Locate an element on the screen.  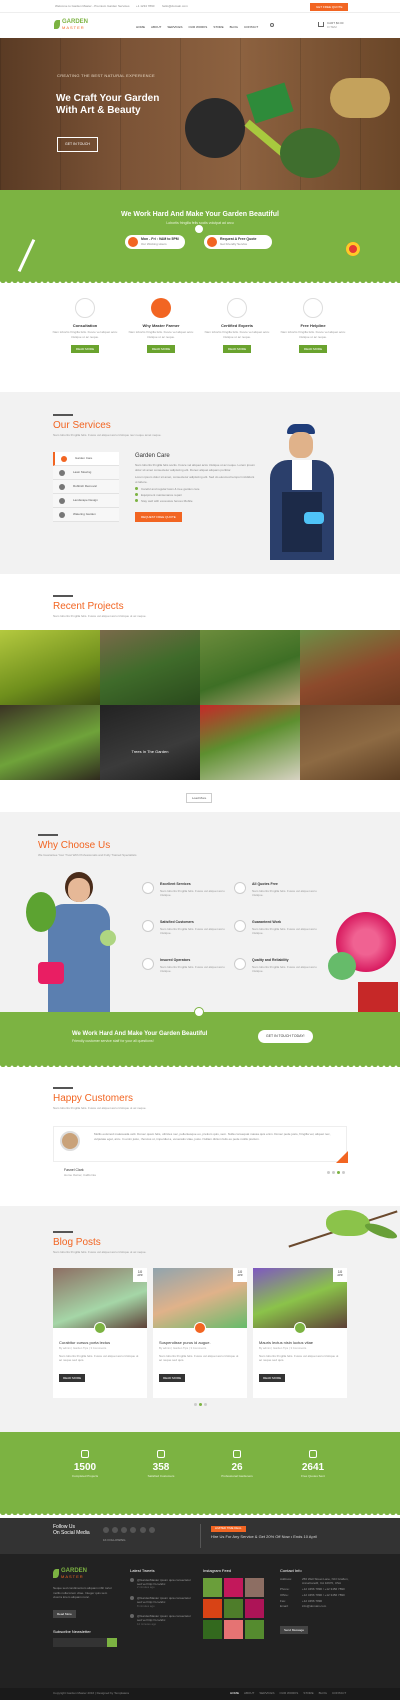
rss-icon is located at coordinates (151, 1530).